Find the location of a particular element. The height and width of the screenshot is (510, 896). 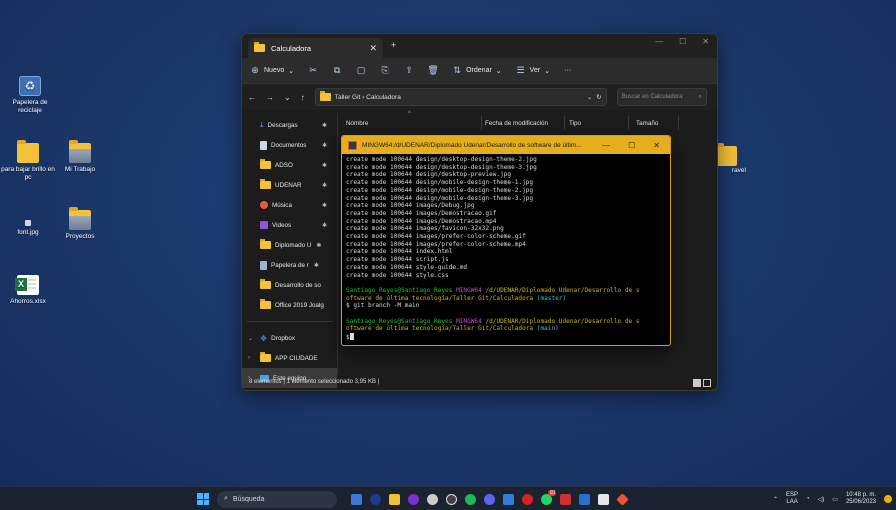

terminal-line: create mode 100644 images/Debug.jpg is located at coordinates (410, 206).